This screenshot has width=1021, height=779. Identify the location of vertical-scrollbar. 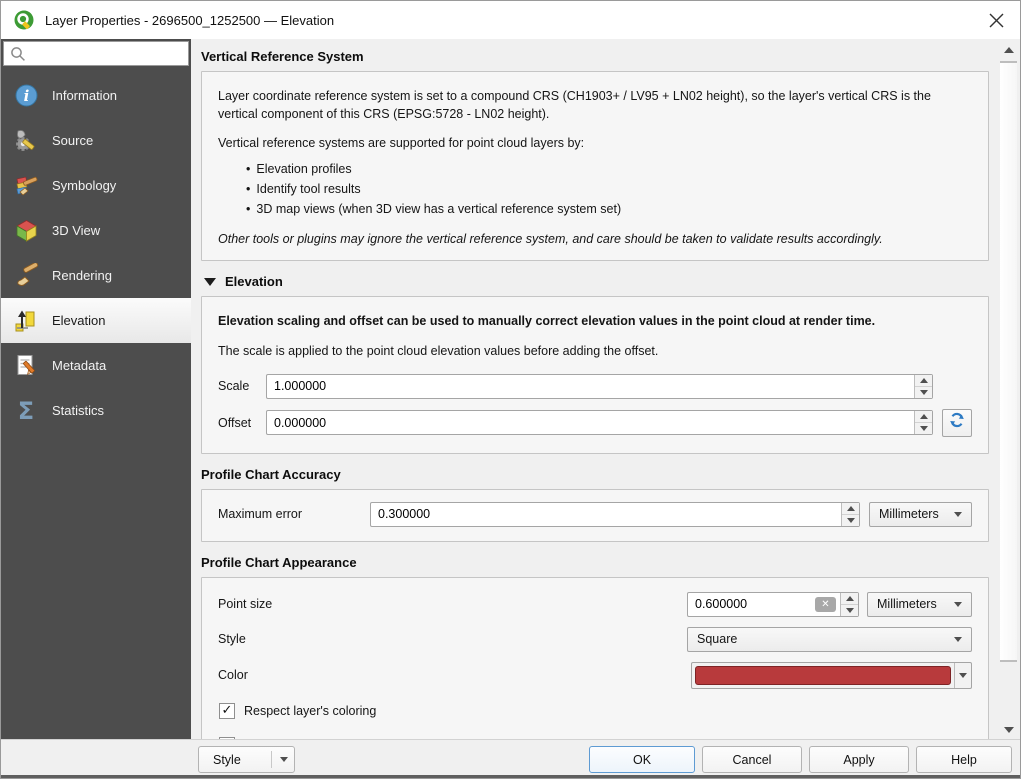
(1008, 389).